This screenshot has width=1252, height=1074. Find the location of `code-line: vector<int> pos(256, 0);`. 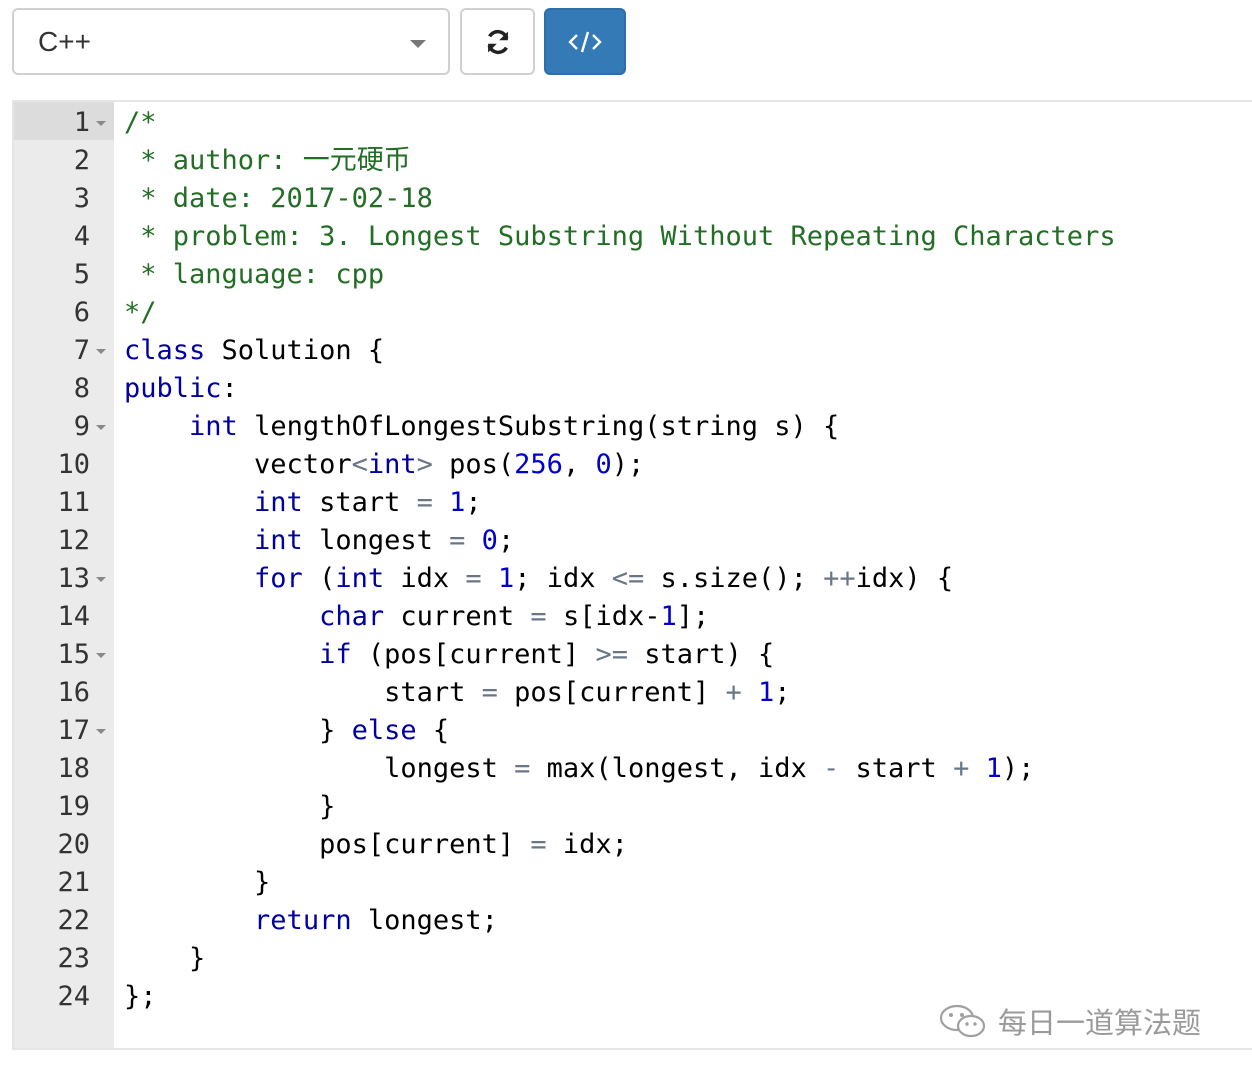

code-line: vector<int> pos(256, 0); is located at coordinates (688, 465).